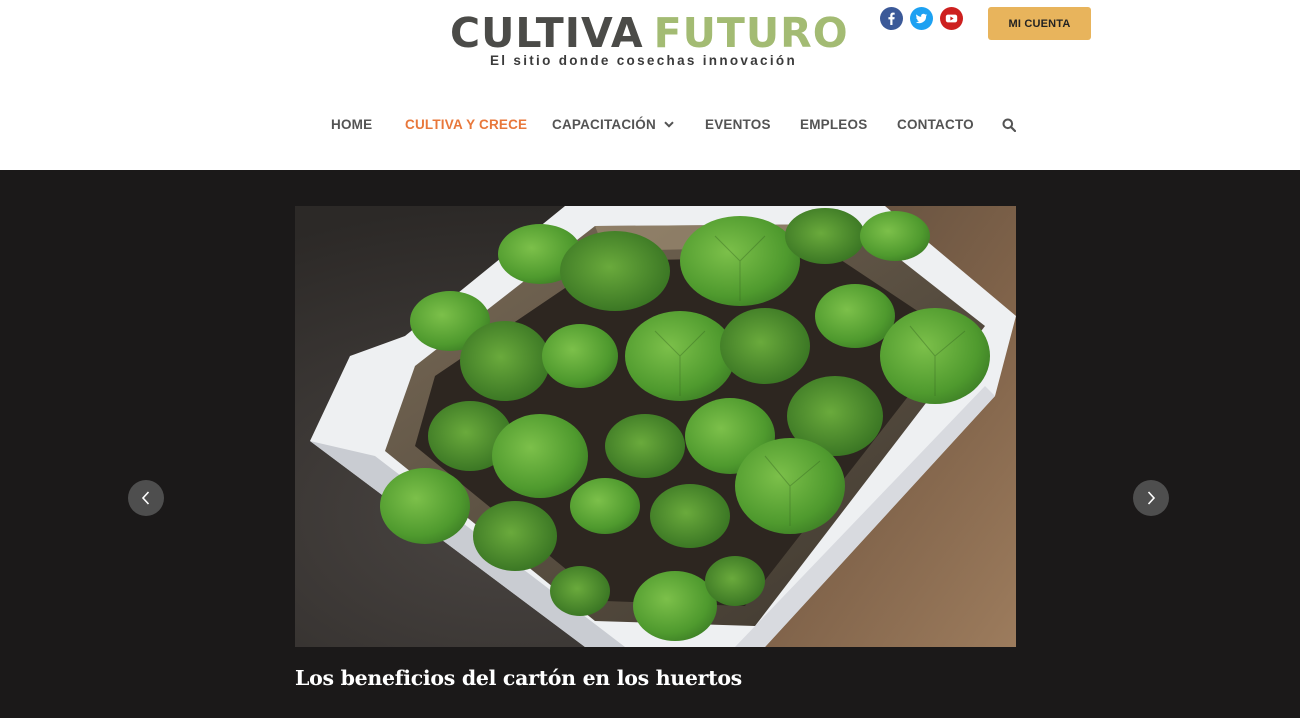 Image resolution: width=1300 pixels, height=718 pixels. What do you see at coordinates (466, 125) in the screenshot?
I see `nav-item-cultiva-y-crece: CULTIVA Y CRECE` at bounding box center [466, 125].